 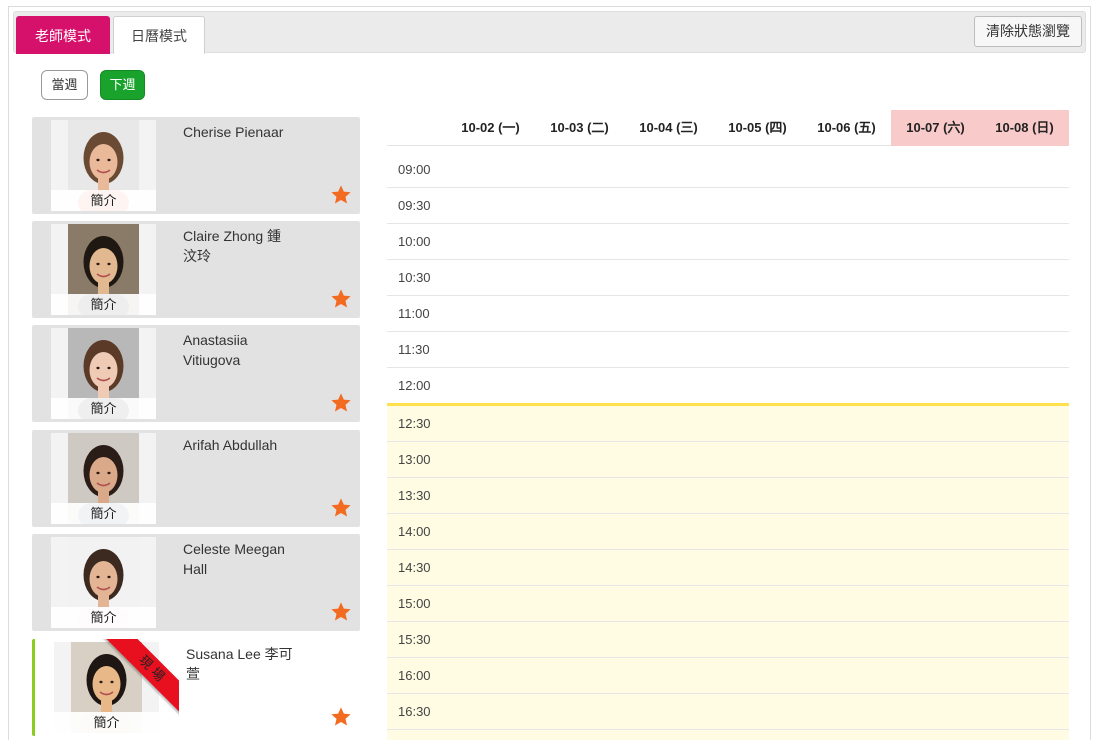 I want to click on time-slot-row: 12:30, so click(x=728, y=424).